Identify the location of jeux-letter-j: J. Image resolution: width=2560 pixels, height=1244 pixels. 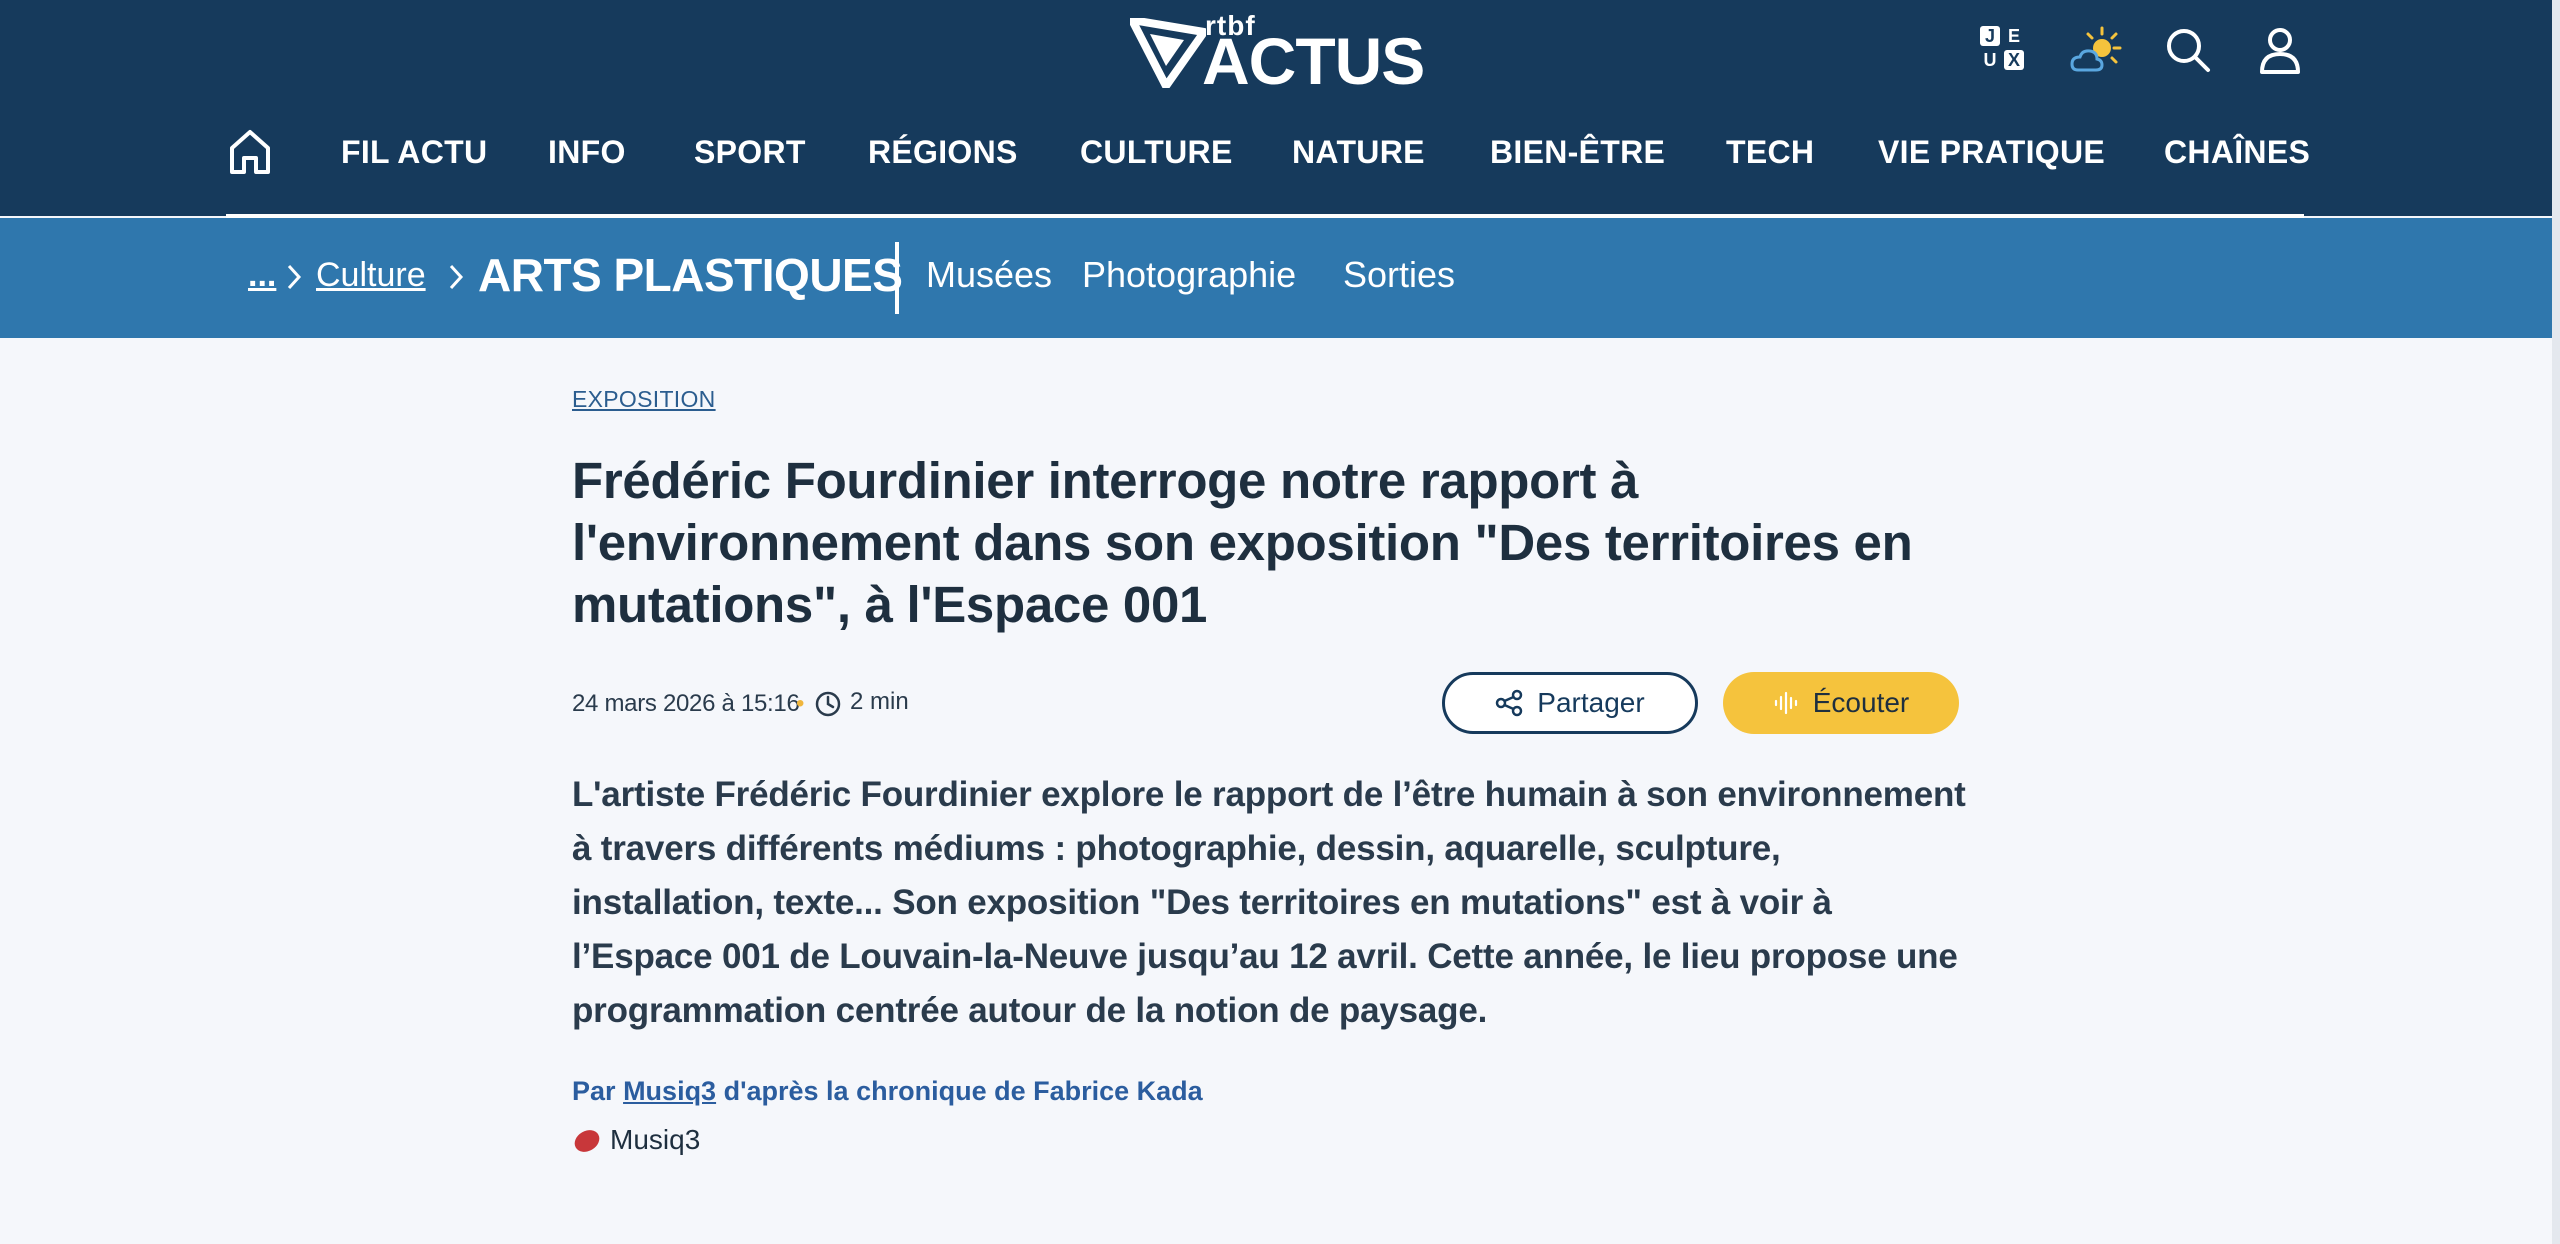
(1990, 36).